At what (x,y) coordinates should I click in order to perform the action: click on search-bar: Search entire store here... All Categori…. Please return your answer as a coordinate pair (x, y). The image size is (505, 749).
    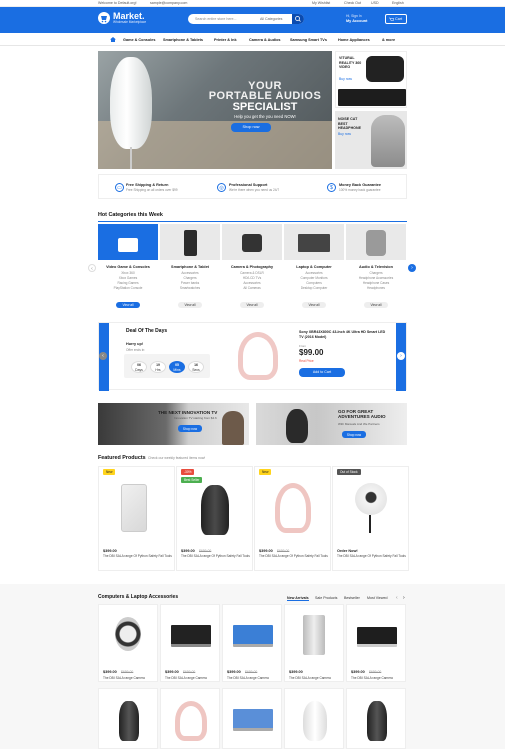
    Looking at the image, I should click on (246, 19).